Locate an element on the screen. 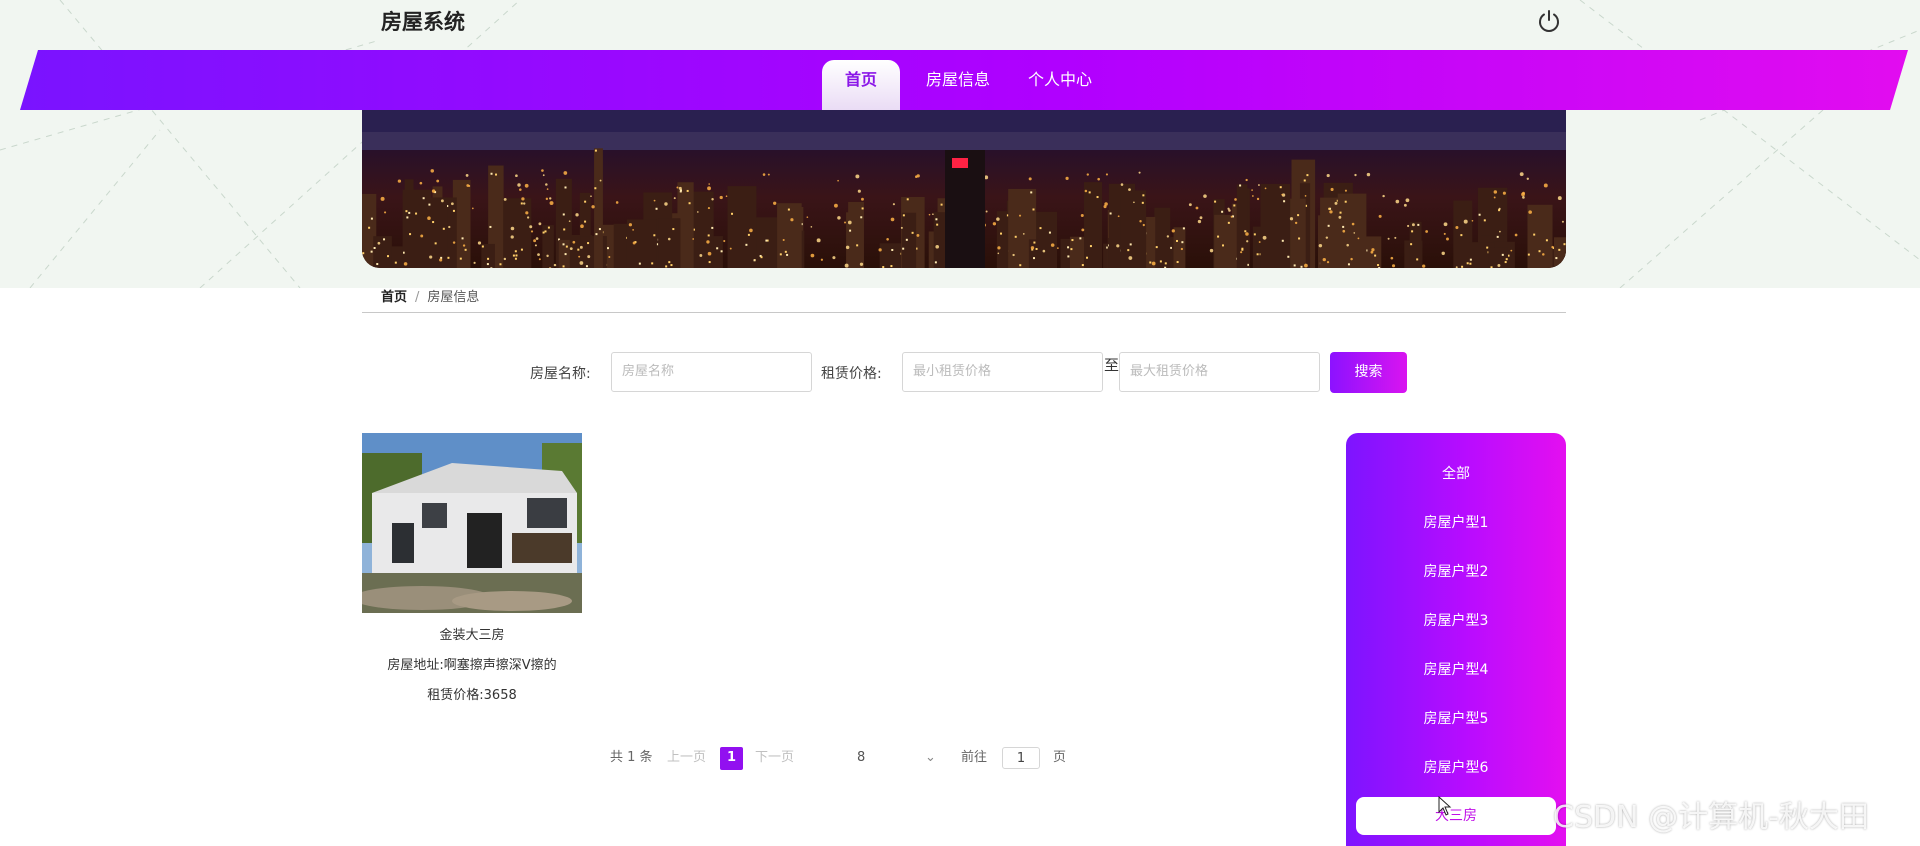 Image resolution: width=1920 pixels, height=846 pixels. page-size-value: 8 is located at coordinates (861, 757).